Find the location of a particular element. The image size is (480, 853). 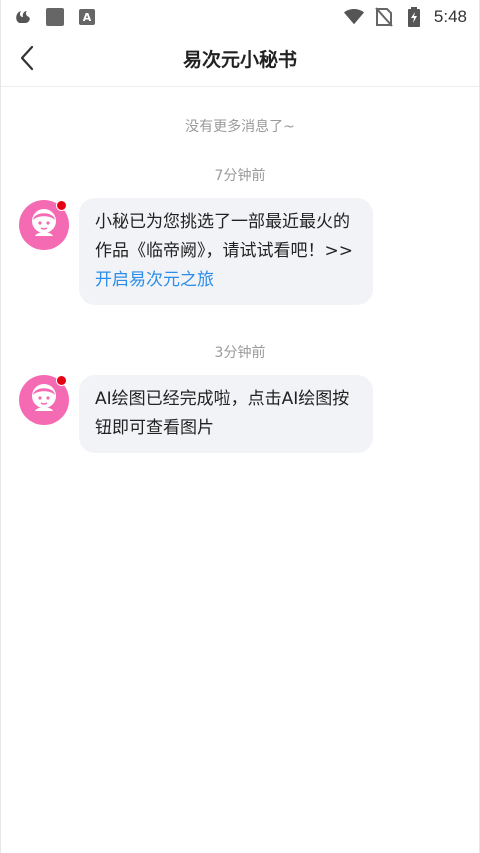

no-sim-icon is located at coordinates (384, 17).